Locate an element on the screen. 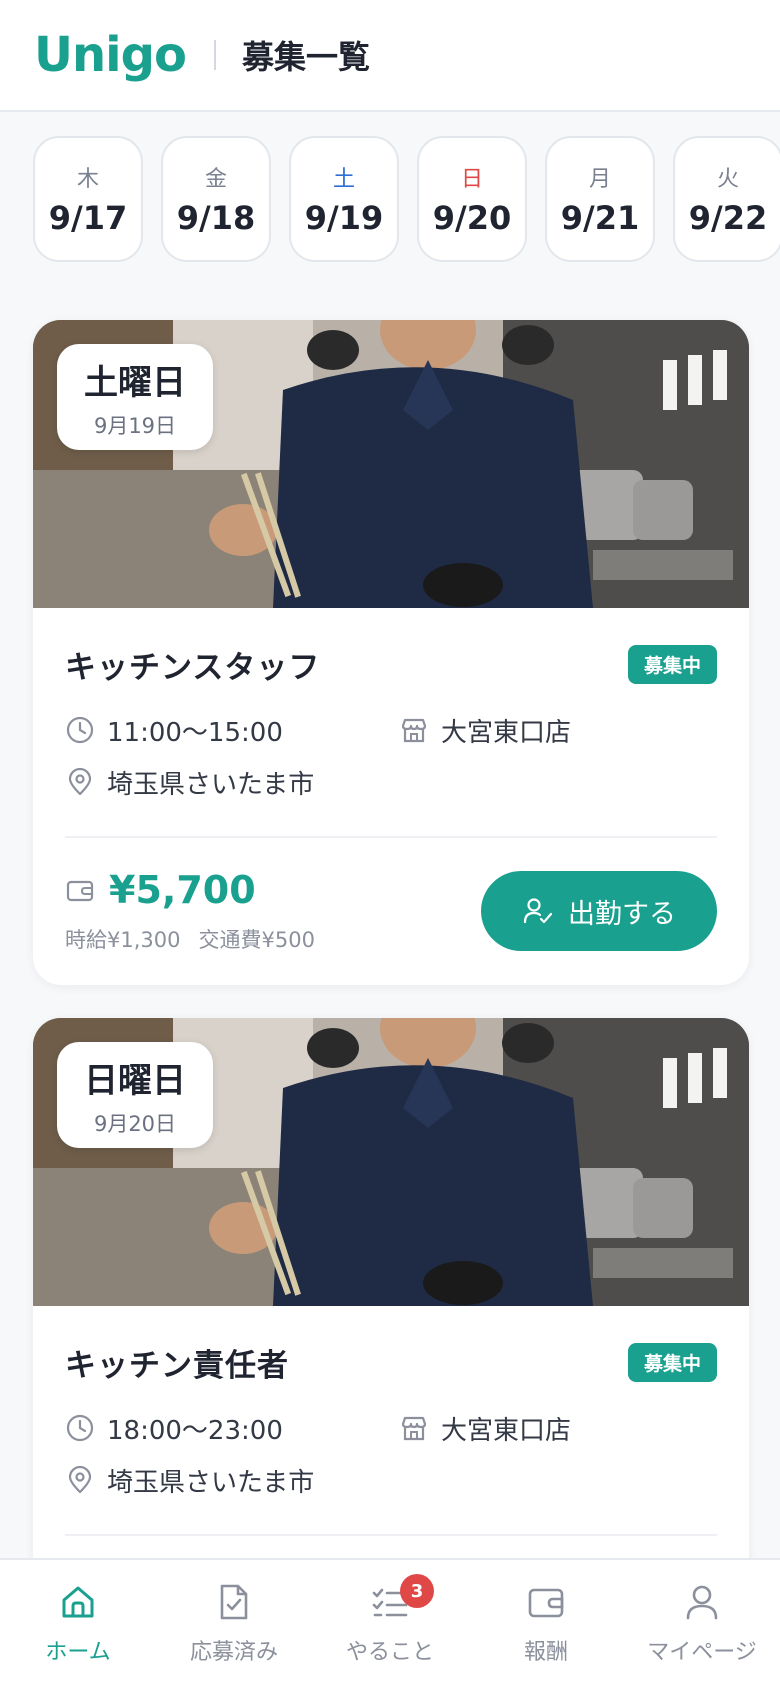 This screenshot has height=1688, width=780. app-logo: Unigo is located at coordinates (110, 55).